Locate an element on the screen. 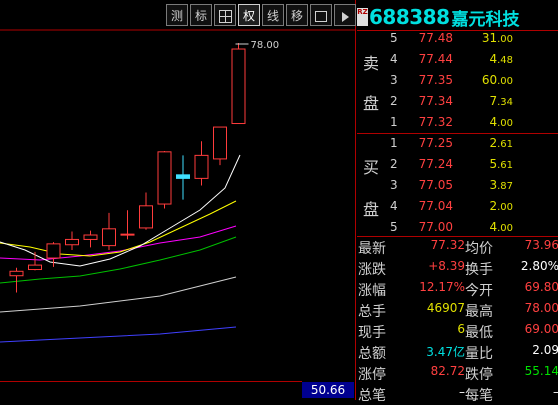  stat-row: 涨幅 12.17% 今开 69.80 is located at coordinates (457, 290).